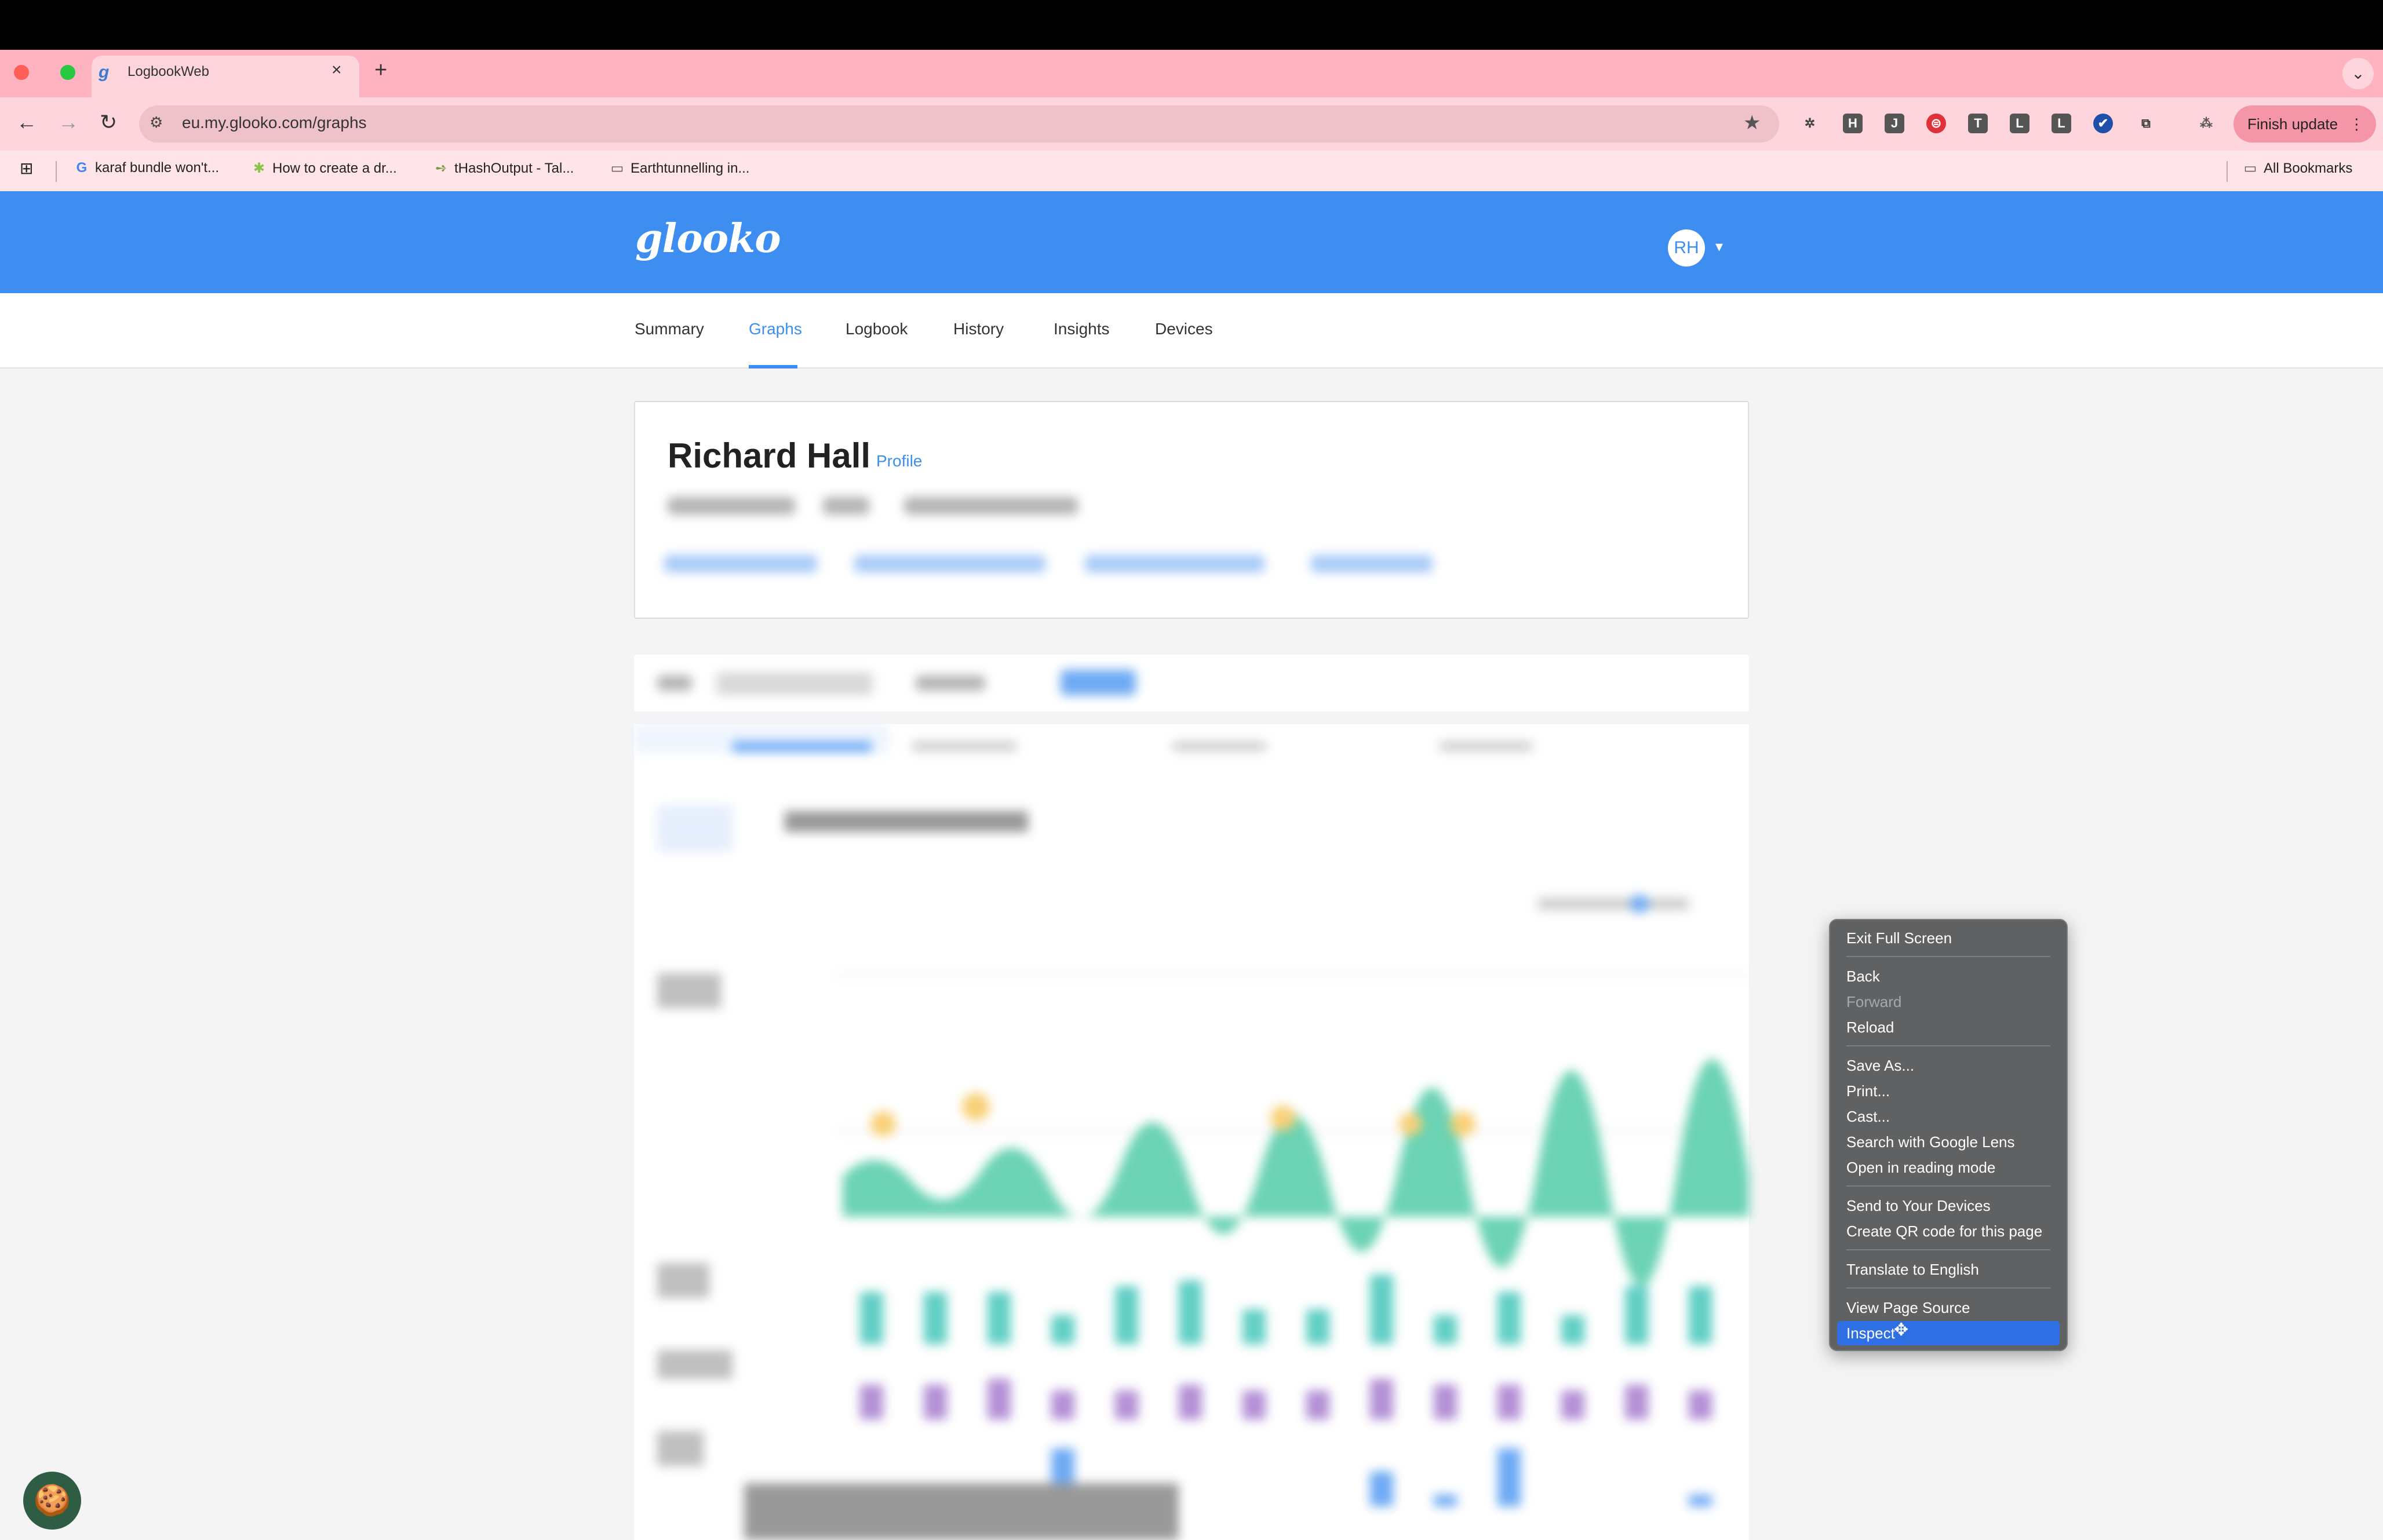 This screenshot has width=2383, height=1540. I want to click on profile-extension-icon: ⁂, so click(2206, 123).